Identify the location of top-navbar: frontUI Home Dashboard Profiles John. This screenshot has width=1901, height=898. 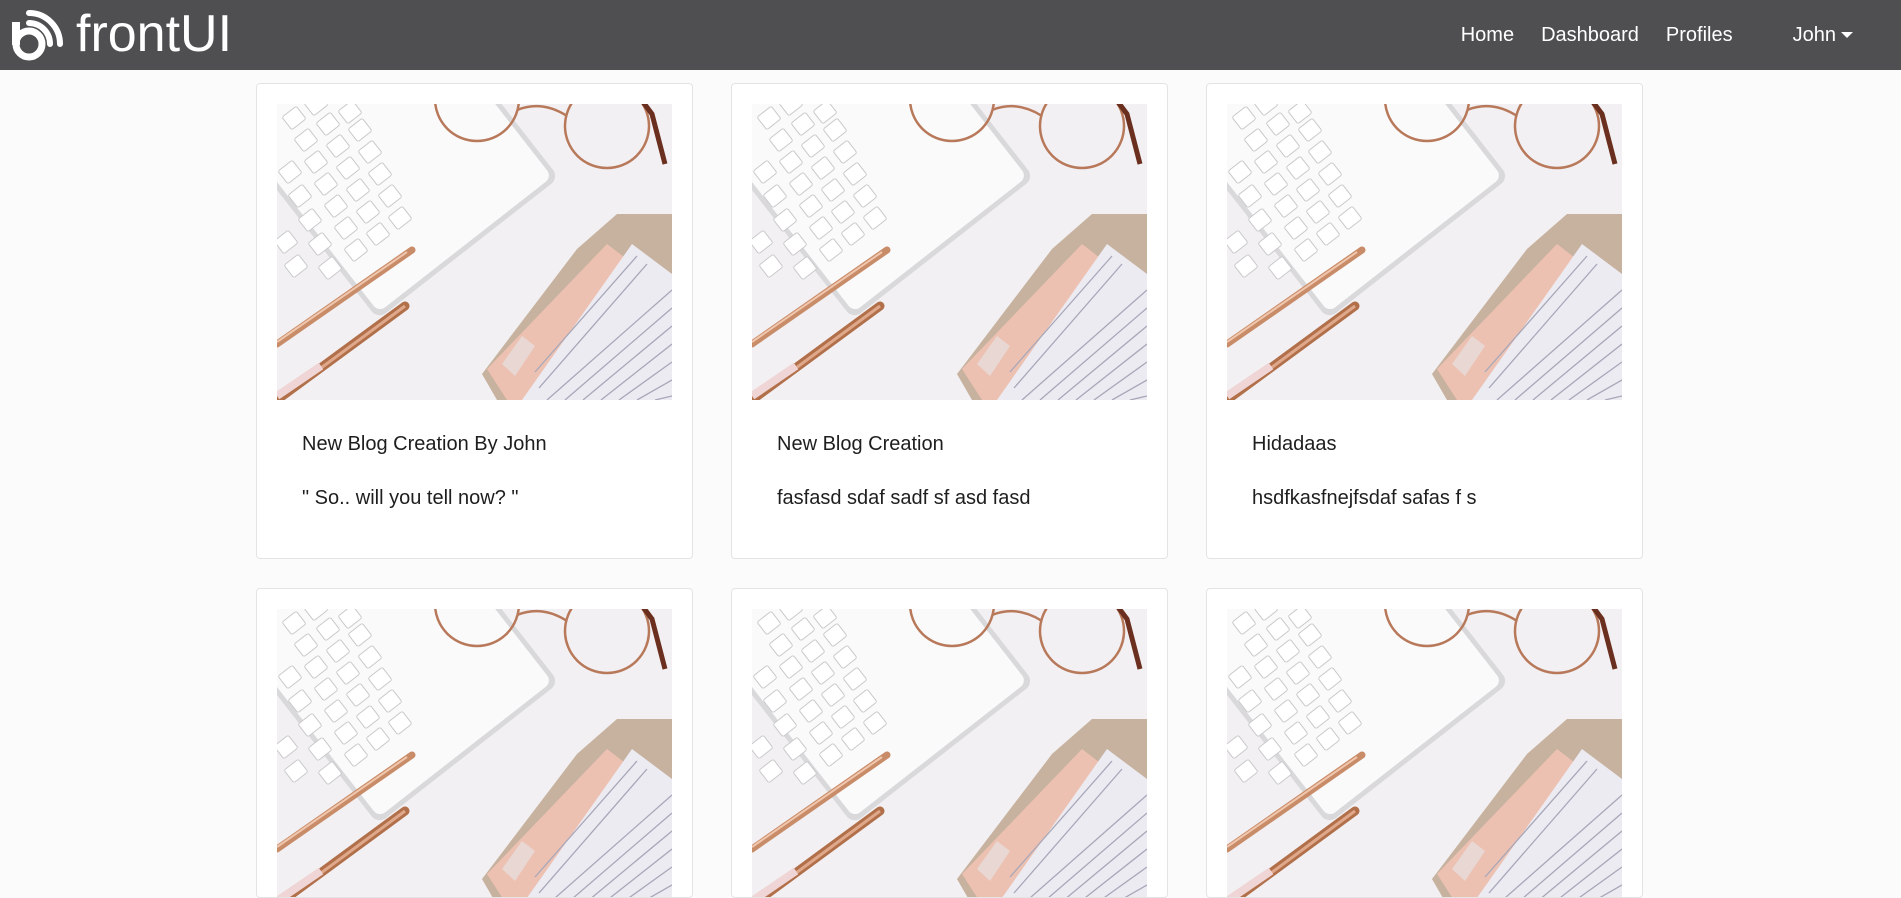
(950, 35).